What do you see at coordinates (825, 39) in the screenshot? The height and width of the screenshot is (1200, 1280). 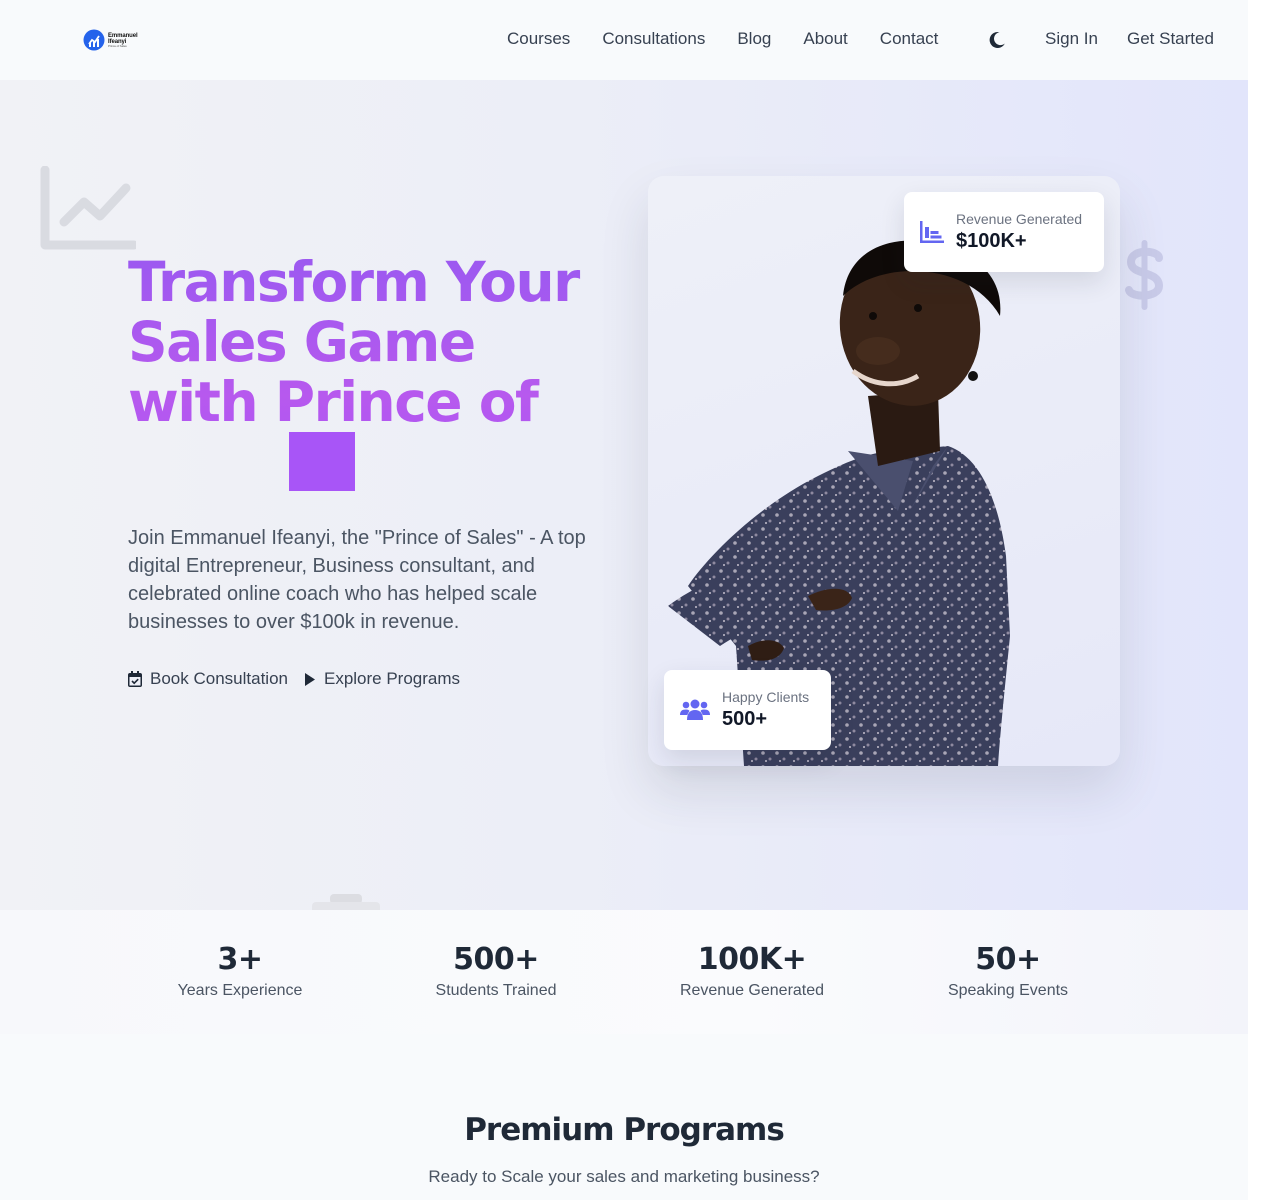 I see `nav-link-about: About` at bounding box center [825, 39].